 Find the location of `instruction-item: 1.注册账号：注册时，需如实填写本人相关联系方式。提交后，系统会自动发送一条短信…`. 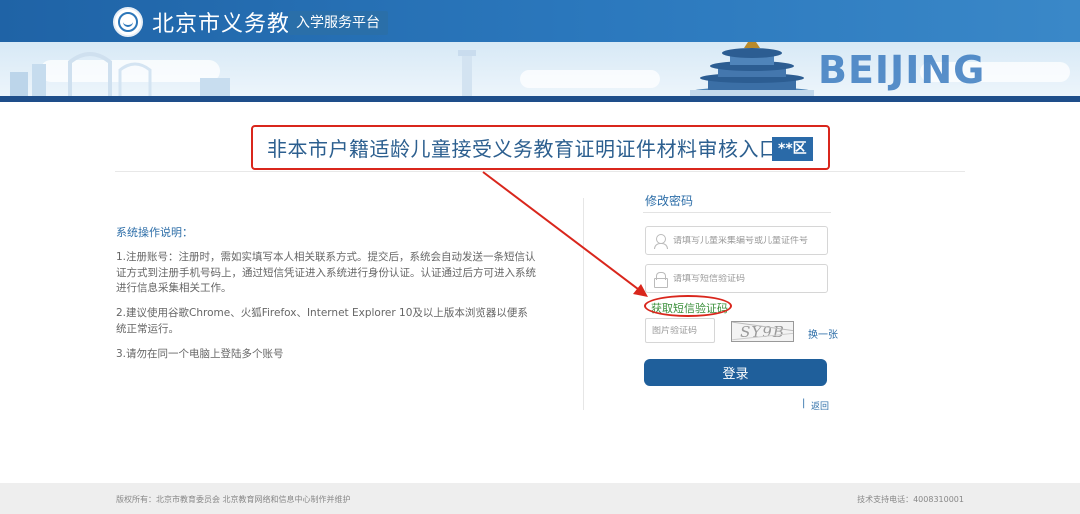

instruction-item: 1.注册账号：注册时，需如实填写本人相关联系方式。提交后，系统会自动发送一条短信… is located at coordinates (326, 272).